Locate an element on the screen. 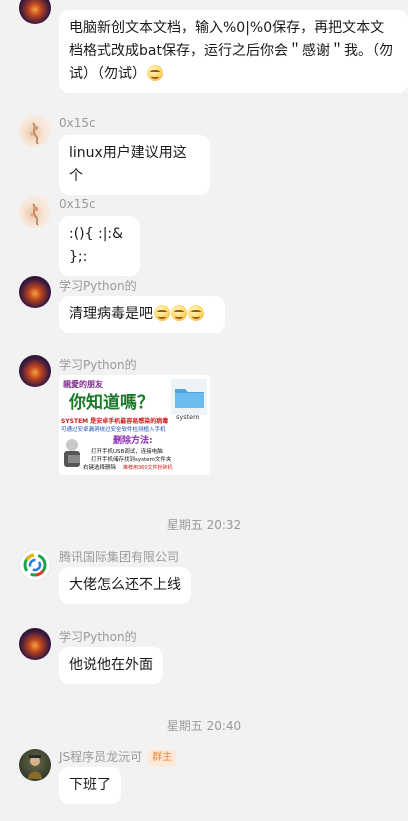  message-text: 清理病毒是吧 is located at coordinates (111, 314).